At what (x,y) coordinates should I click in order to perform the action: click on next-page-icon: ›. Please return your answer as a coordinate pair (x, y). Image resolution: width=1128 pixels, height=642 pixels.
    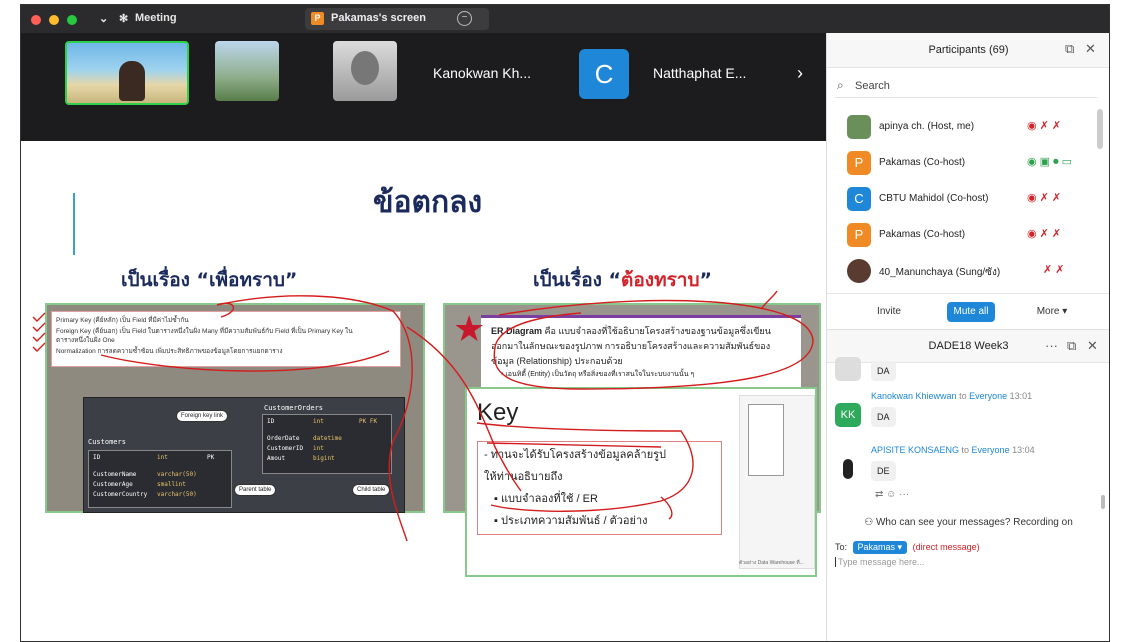
    Looking at the image, I should click on (800, 73).